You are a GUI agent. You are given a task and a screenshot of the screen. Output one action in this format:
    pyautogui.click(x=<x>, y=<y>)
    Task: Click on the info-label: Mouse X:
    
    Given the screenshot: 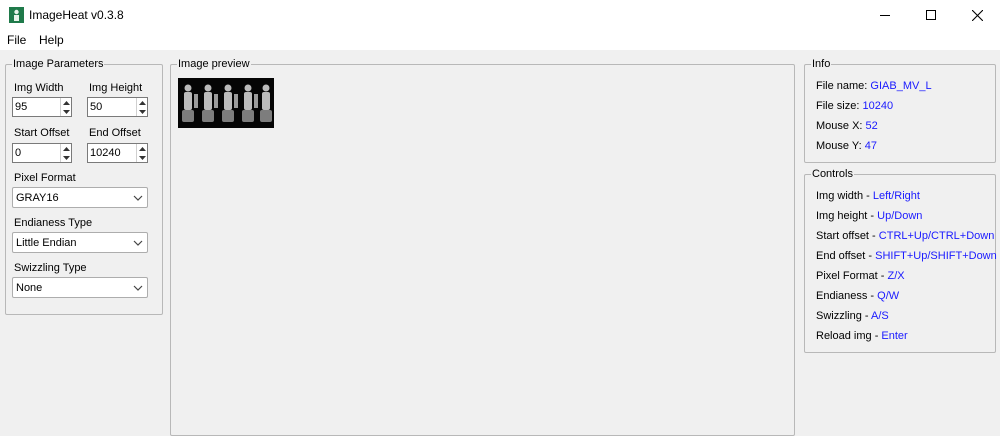 What is the action you would take?
    pyautogui.click(x=841, y=126)
    